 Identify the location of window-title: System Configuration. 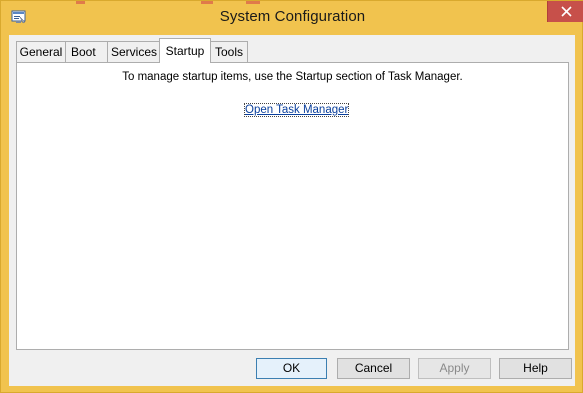
(292, 16).